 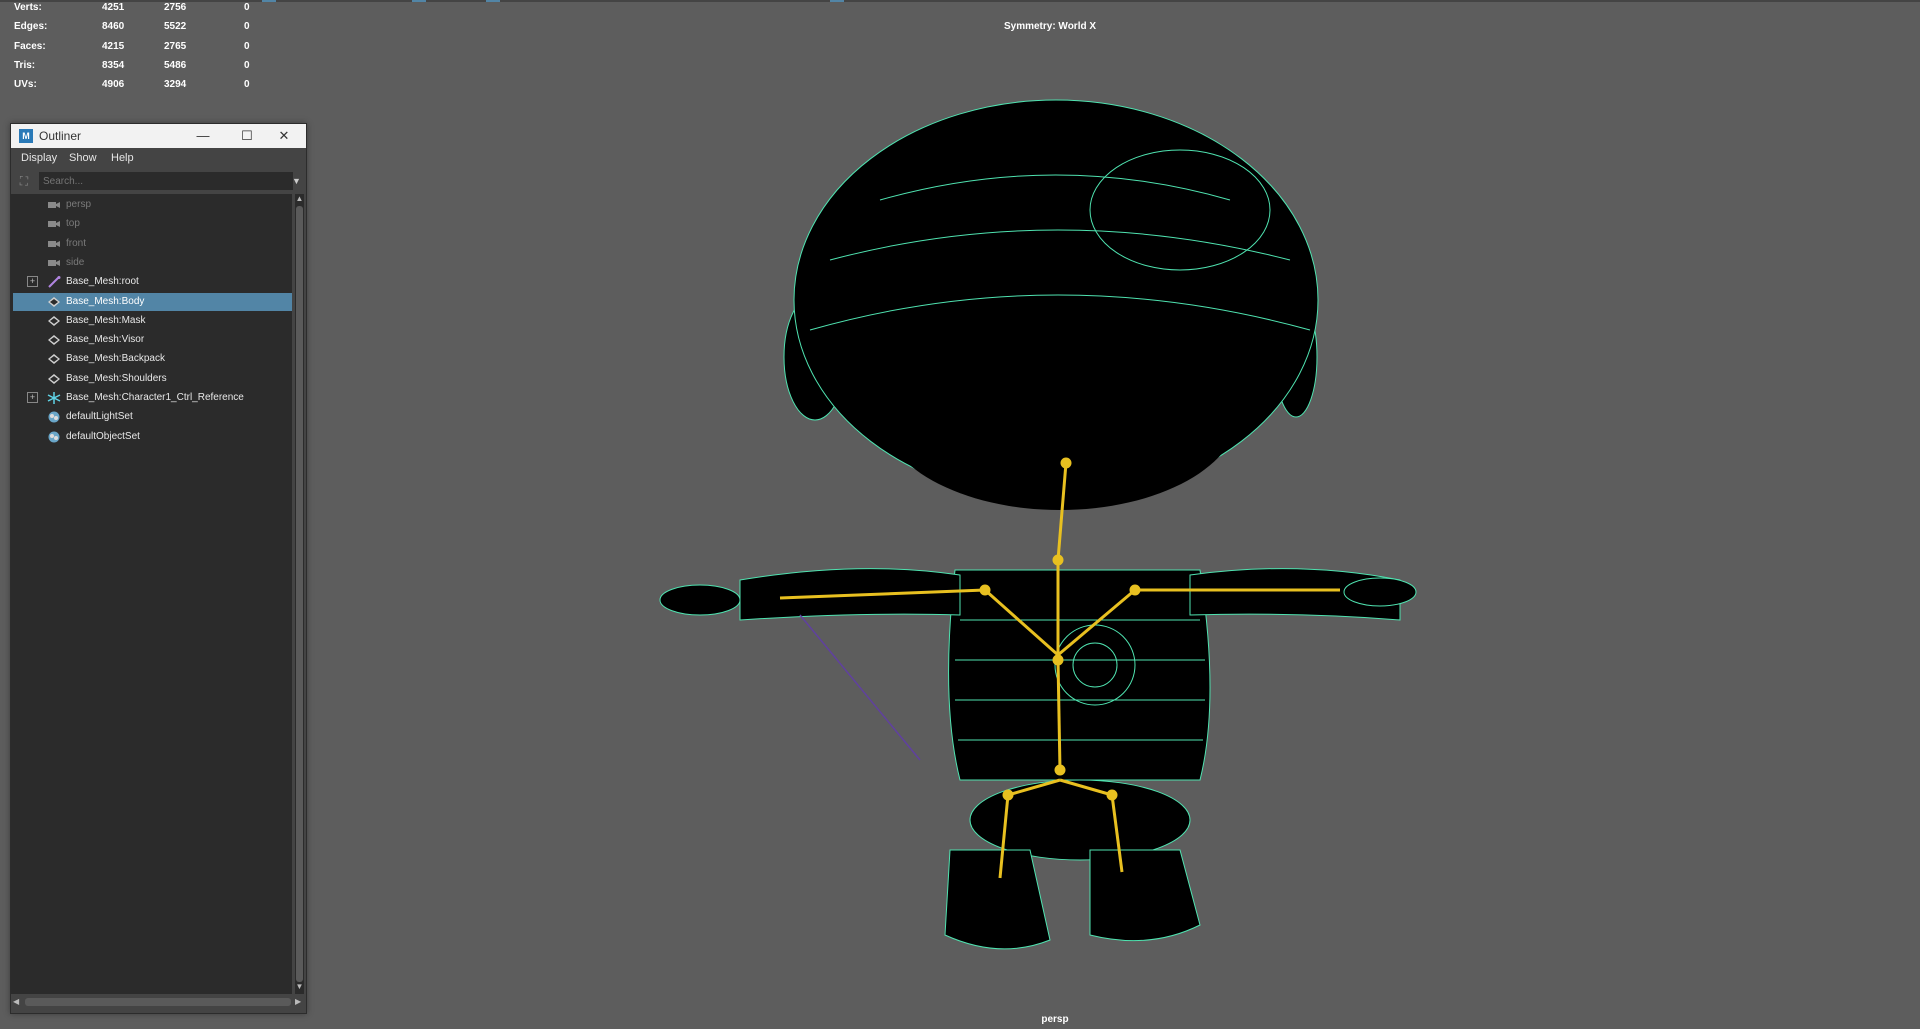 What do you see at coordinates (152, 282) in the screenshot?
I see `outliner-item: + Base_Mesh:root` at bounding box center [152, 282].